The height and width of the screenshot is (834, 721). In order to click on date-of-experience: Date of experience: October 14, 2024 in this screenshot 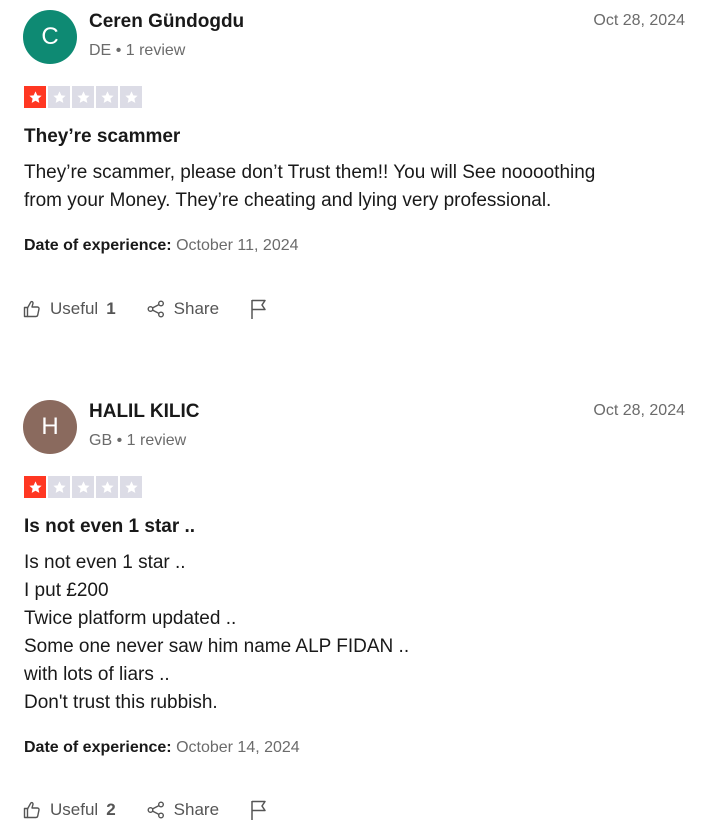, I will do `click(162, 748)`.